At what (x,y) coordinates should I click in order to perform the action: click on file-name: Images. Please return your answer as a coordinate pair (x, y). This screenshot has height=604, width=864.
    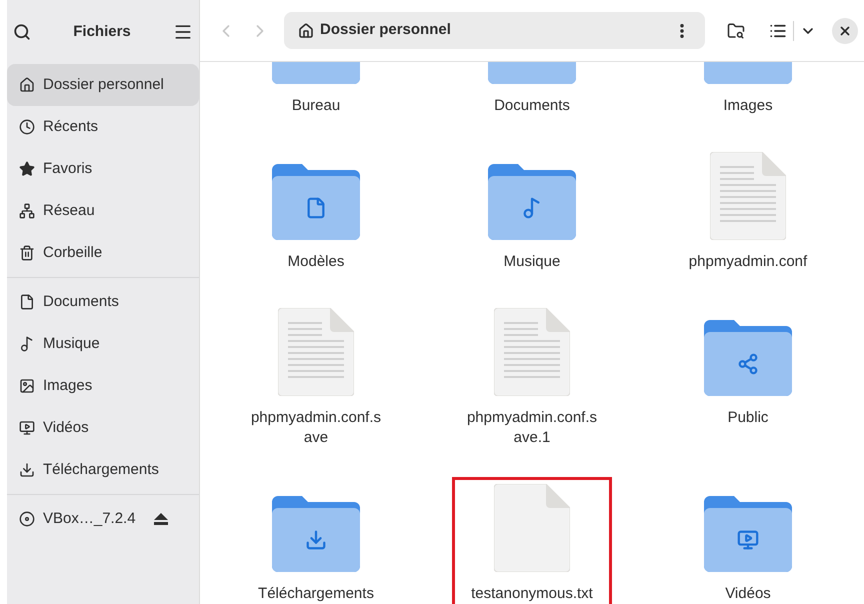
    Looking at the image, I should click on (748, 106).